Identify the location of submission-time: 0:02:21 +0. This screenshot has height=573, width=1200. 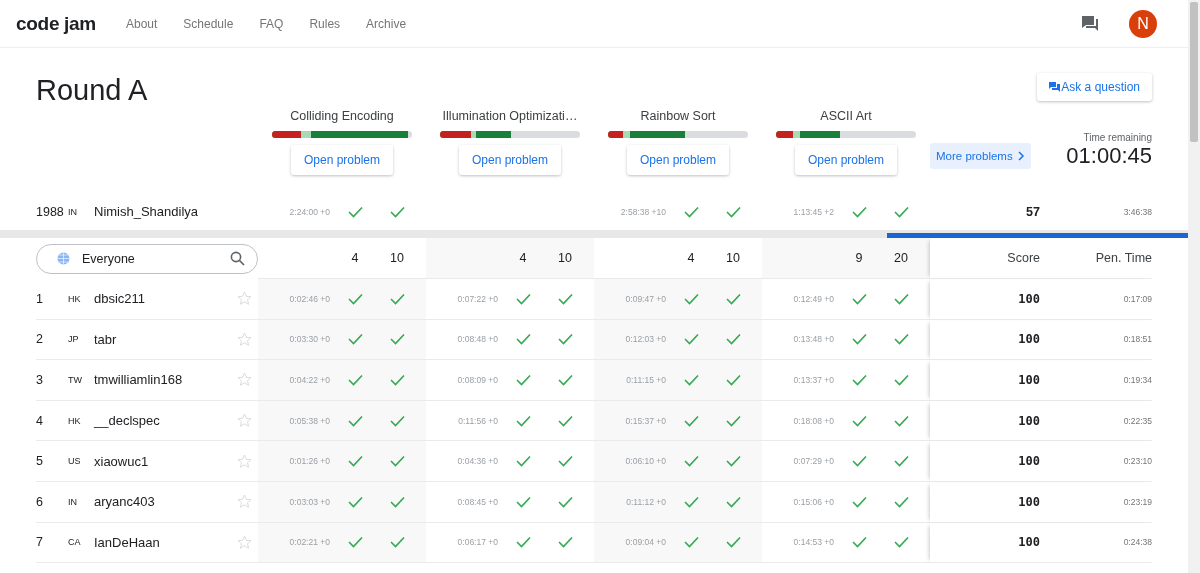
(310, 542).